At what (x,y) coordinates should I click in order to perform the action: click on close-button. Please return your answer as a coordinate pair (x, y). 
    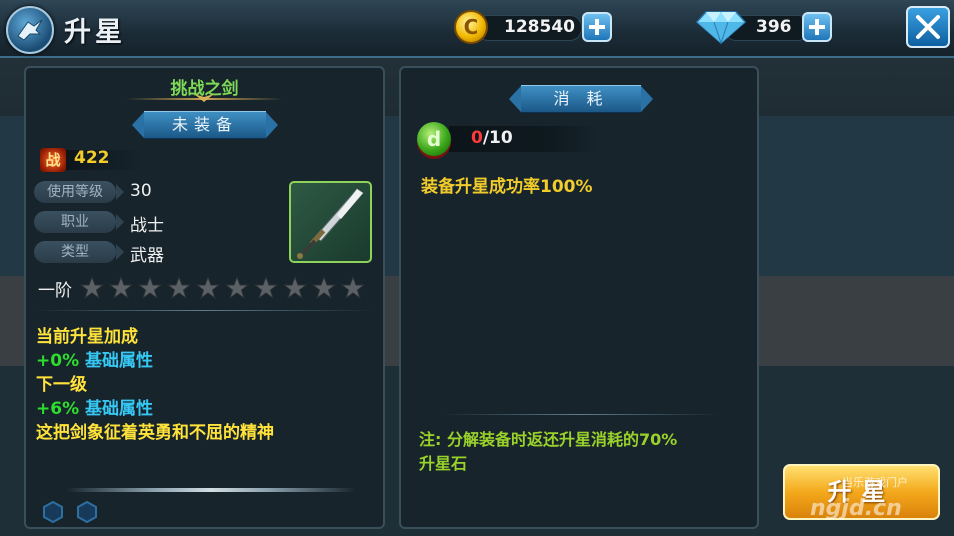
    Looking at the image, I should click on (928, 27).